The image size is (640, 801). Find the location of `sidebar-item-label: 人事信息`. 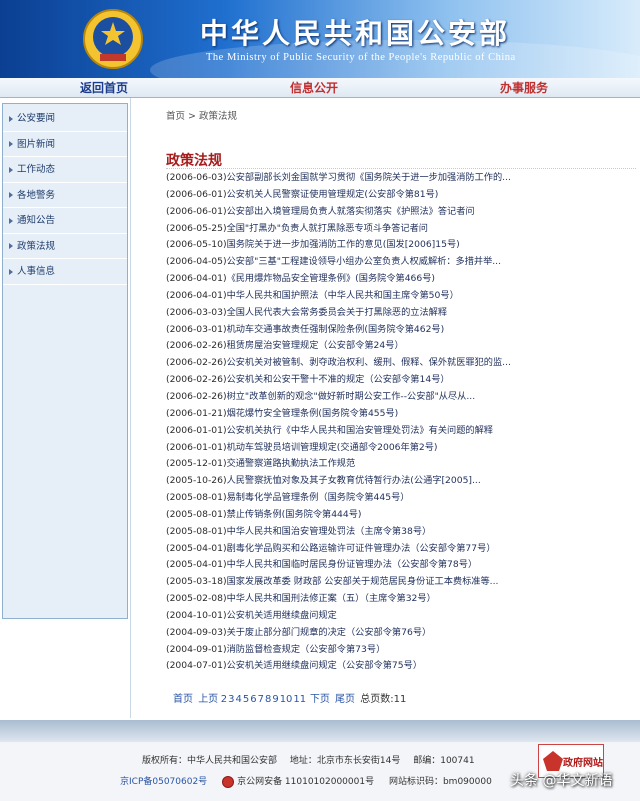

sidebar-item-label: 人事信息 is located at coordinates (36, 271).